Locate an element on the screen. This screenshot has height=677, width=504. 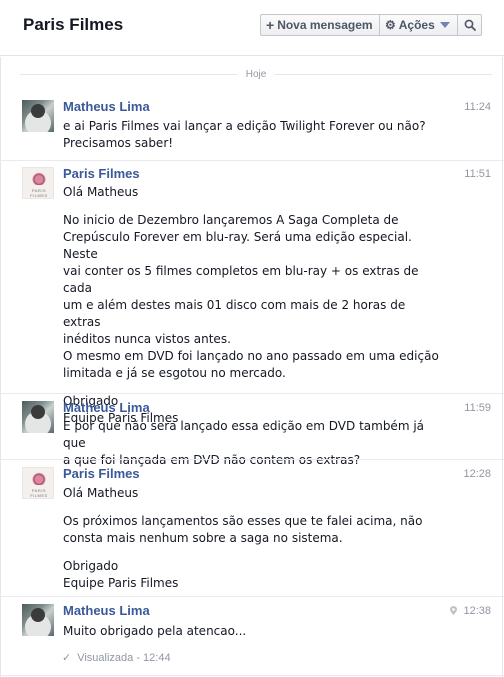
message-time: 12:38 is located at coordinates (470, 611).